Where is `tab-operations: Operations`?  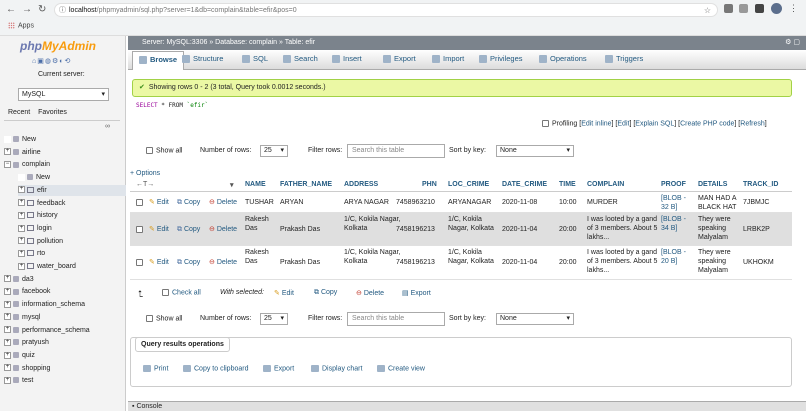
tab-operations: Operations is located at coordinates (563, 59).